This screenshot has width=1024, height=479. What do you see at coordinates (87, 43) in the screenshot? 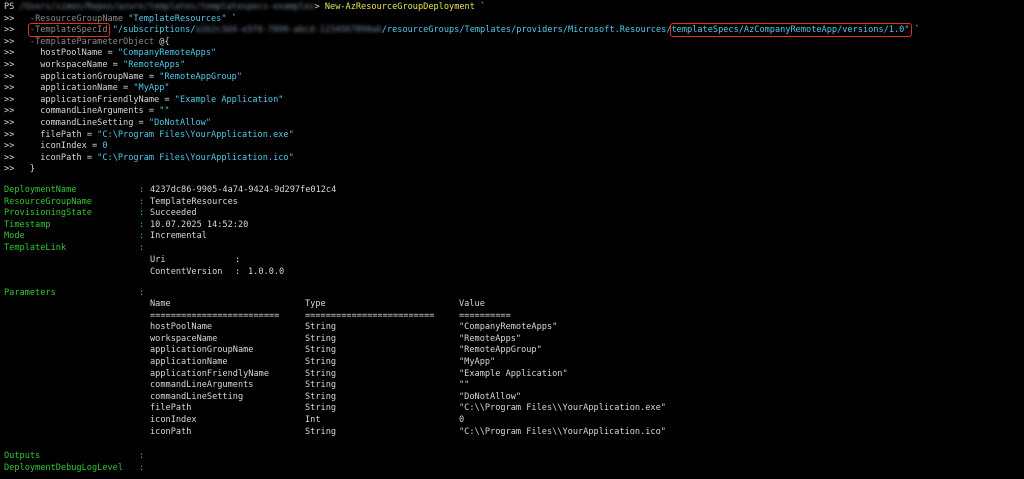
I see `command-line: >> -TemplateParameterObject @{` at bounding box center [87, 43].